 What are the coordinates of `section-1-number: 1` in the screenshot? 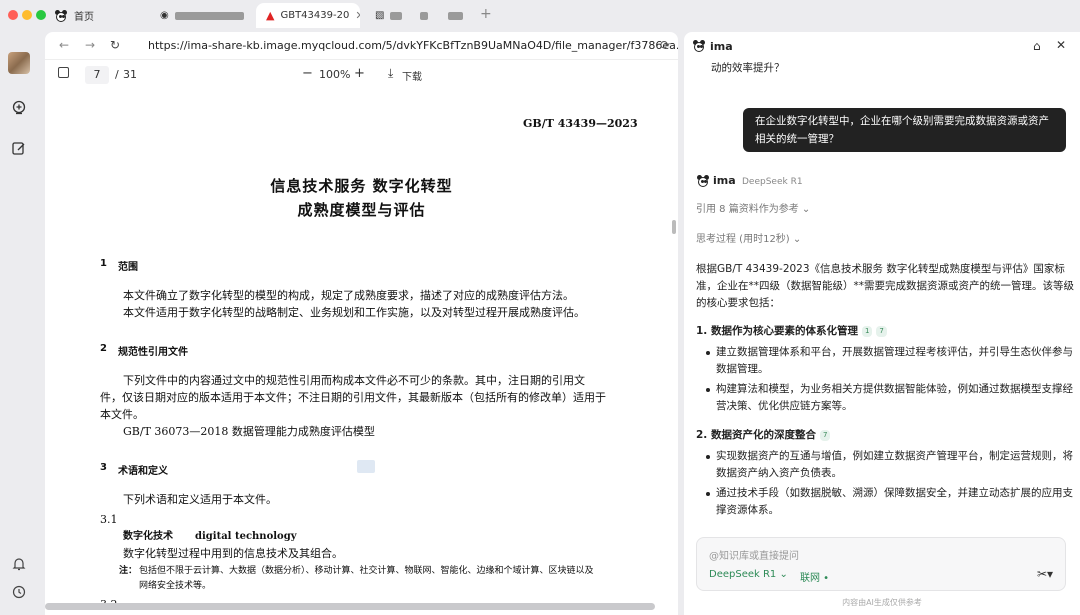 It's located at (103, 263).